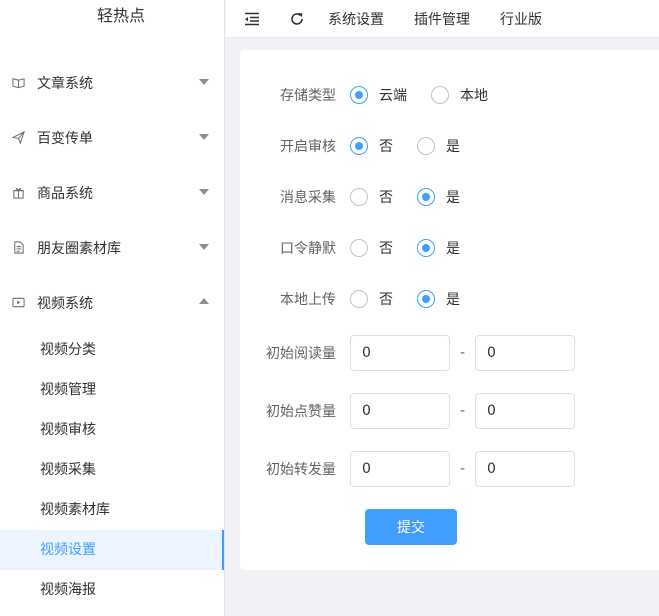 The image size is (659, 616). Describe the element at coordinates (112, 82) in the screenshot. I see `sidebar-item-articles: 文章系统` at that location.